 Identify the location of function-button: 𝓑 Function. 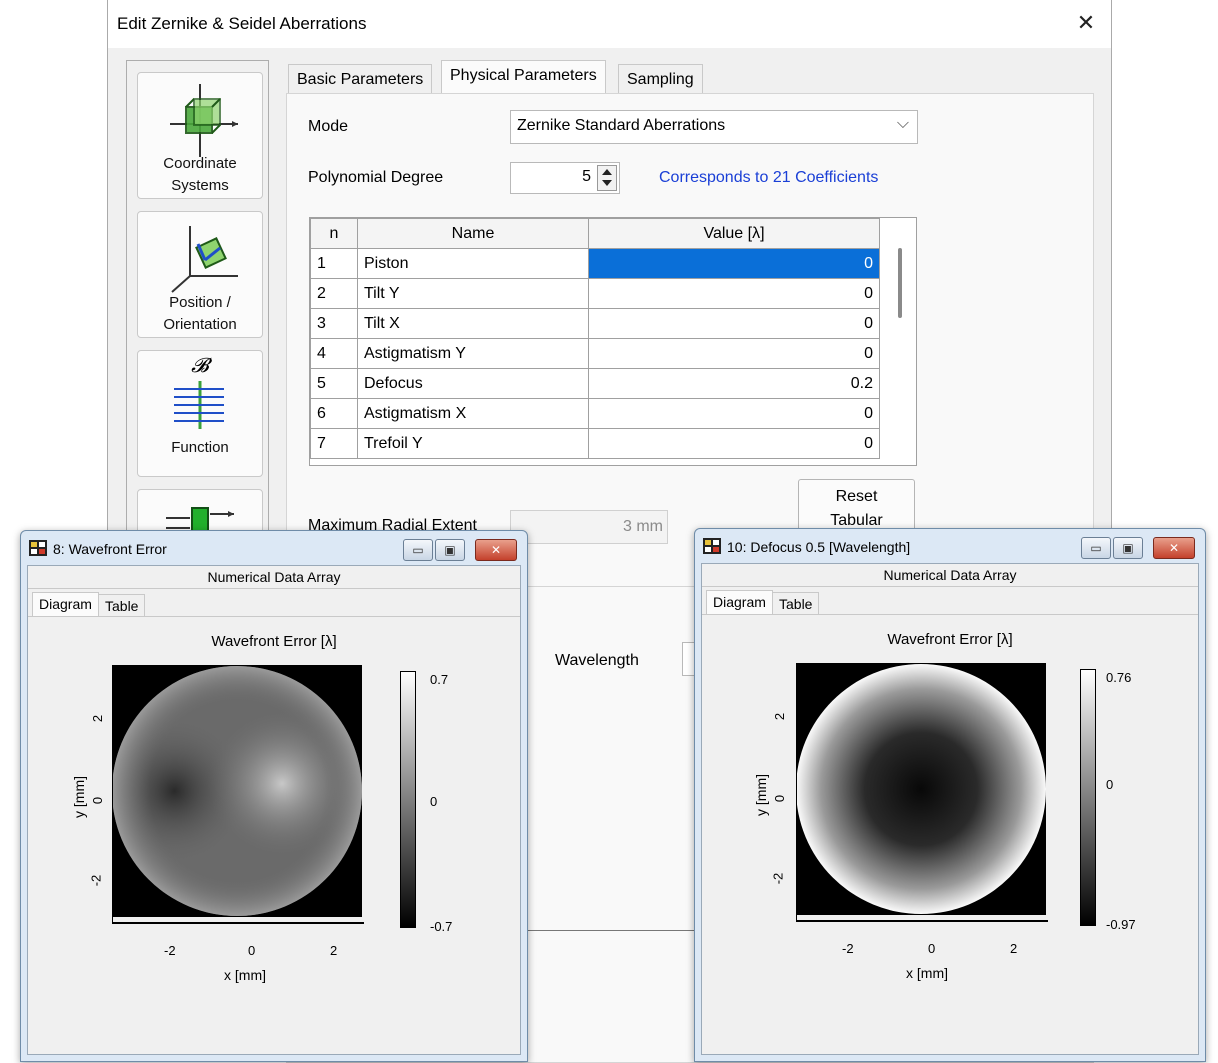
(200, 413).